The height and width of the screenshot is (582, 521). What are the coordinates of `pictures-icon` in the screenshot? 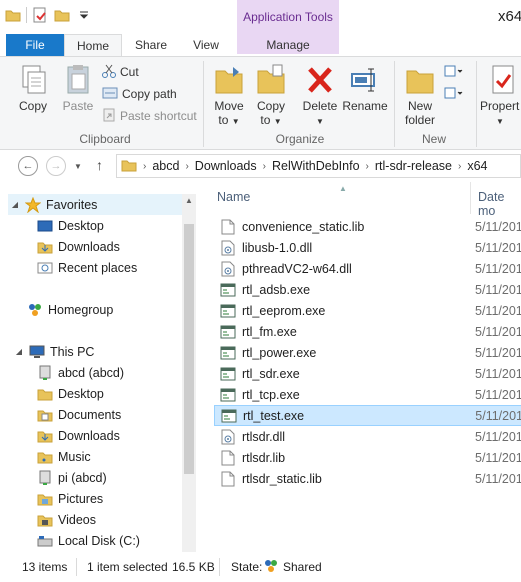 It's located at (45, 499).